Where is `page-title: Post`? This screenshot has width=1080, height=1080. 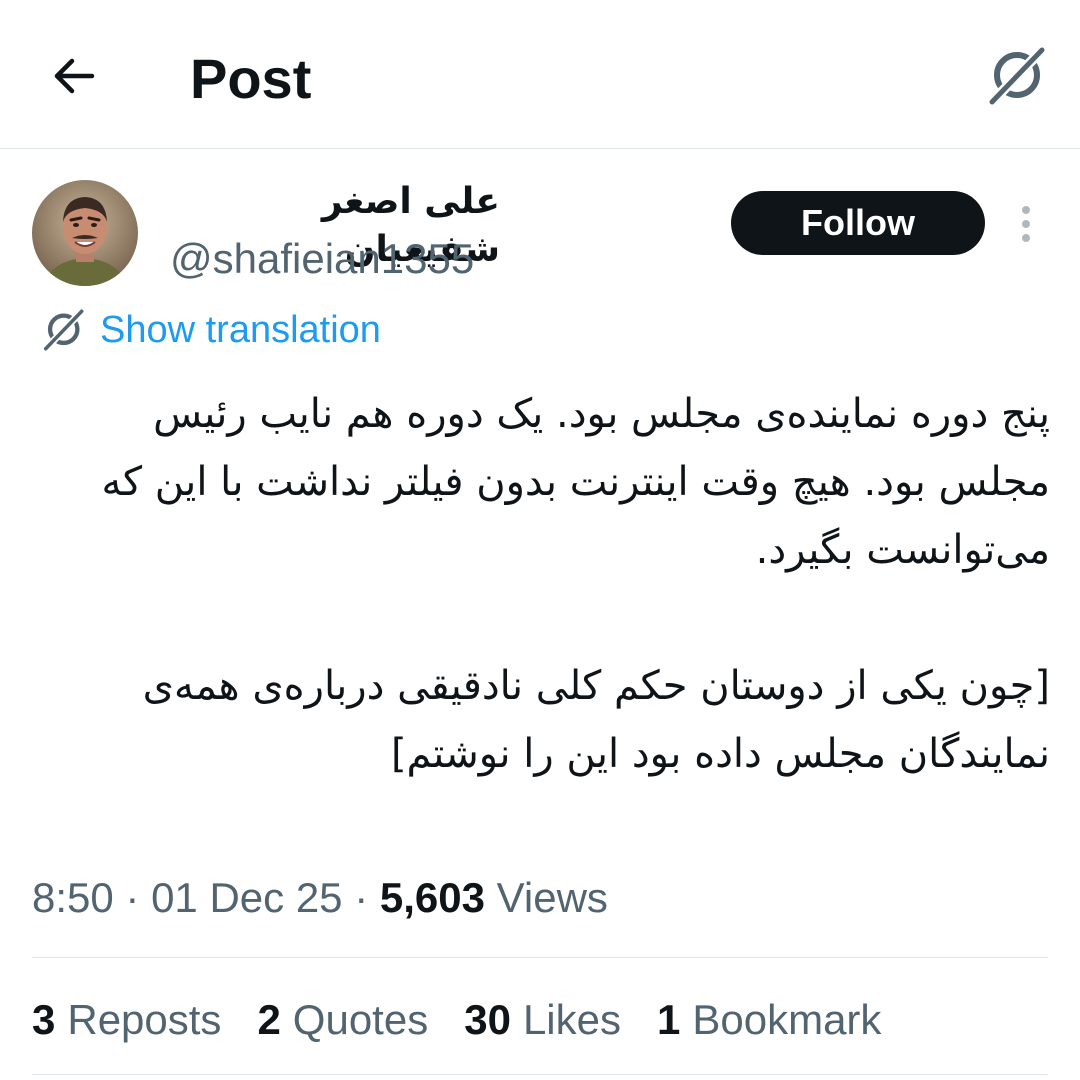
page-title: Post is located at coordinates (251, 78).